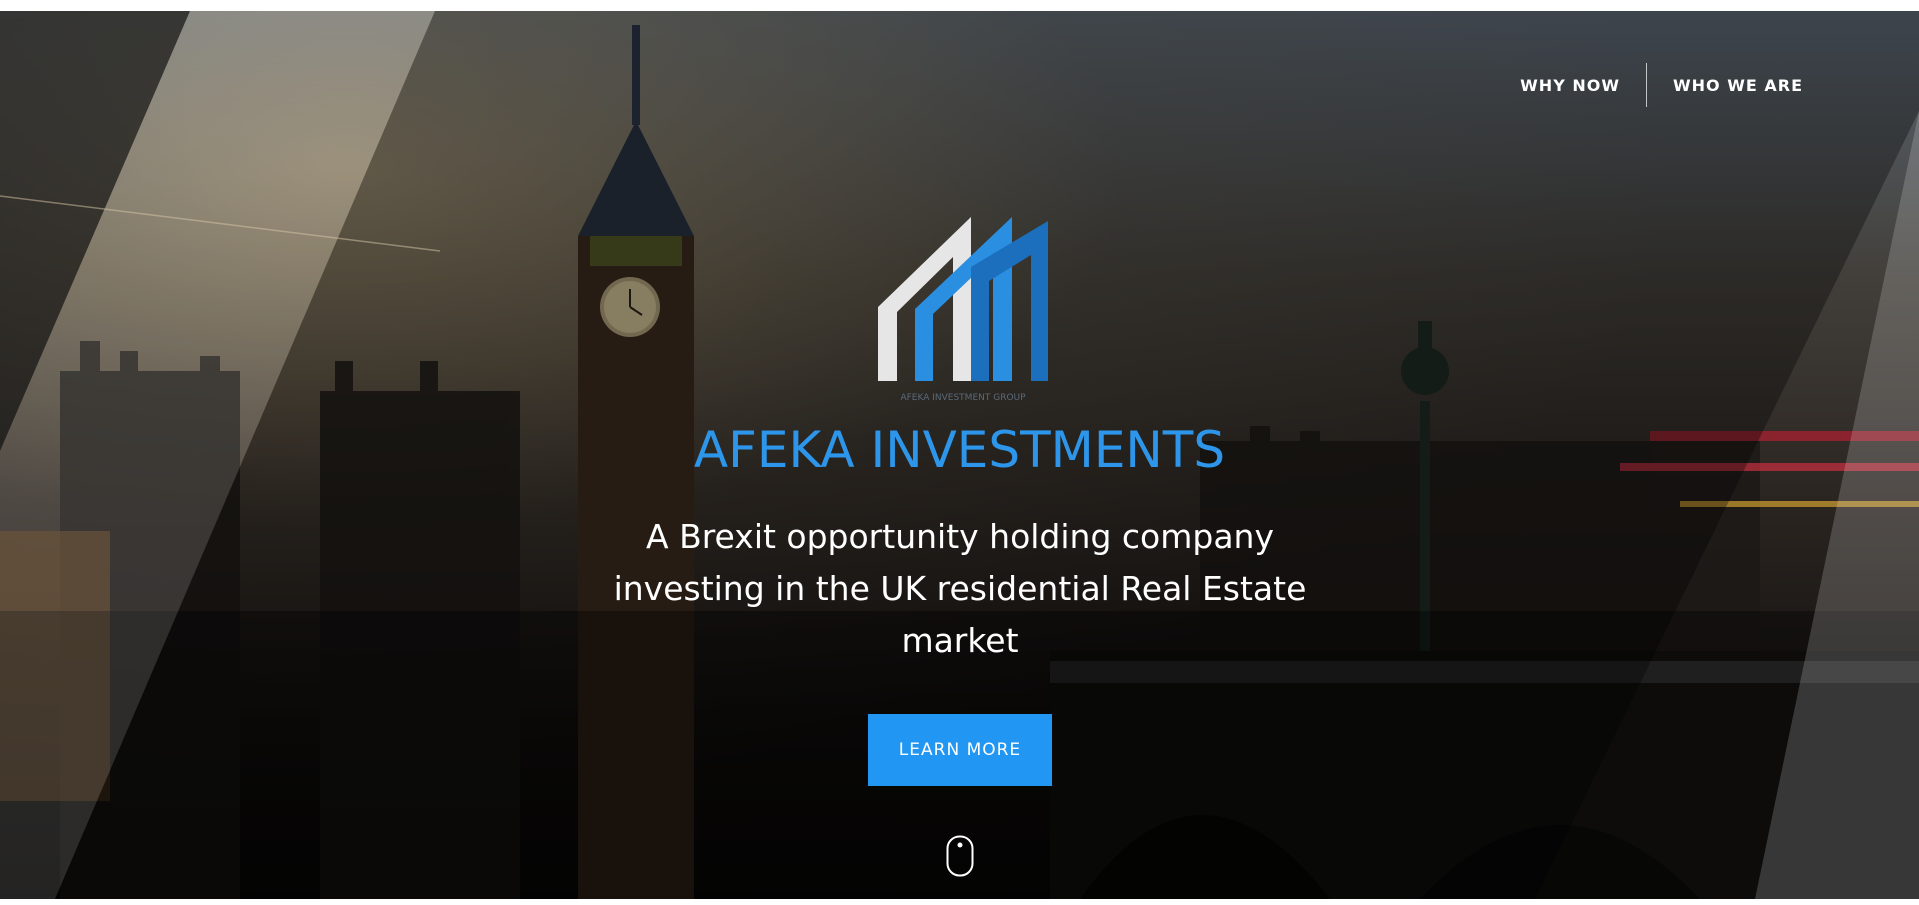 The image size is (1919, 905). What do you see at coordinates (959, 450) in the screenshot?
I see `brand-title: AFEKA INVESTMENTS` at bounding box center [959, 450].